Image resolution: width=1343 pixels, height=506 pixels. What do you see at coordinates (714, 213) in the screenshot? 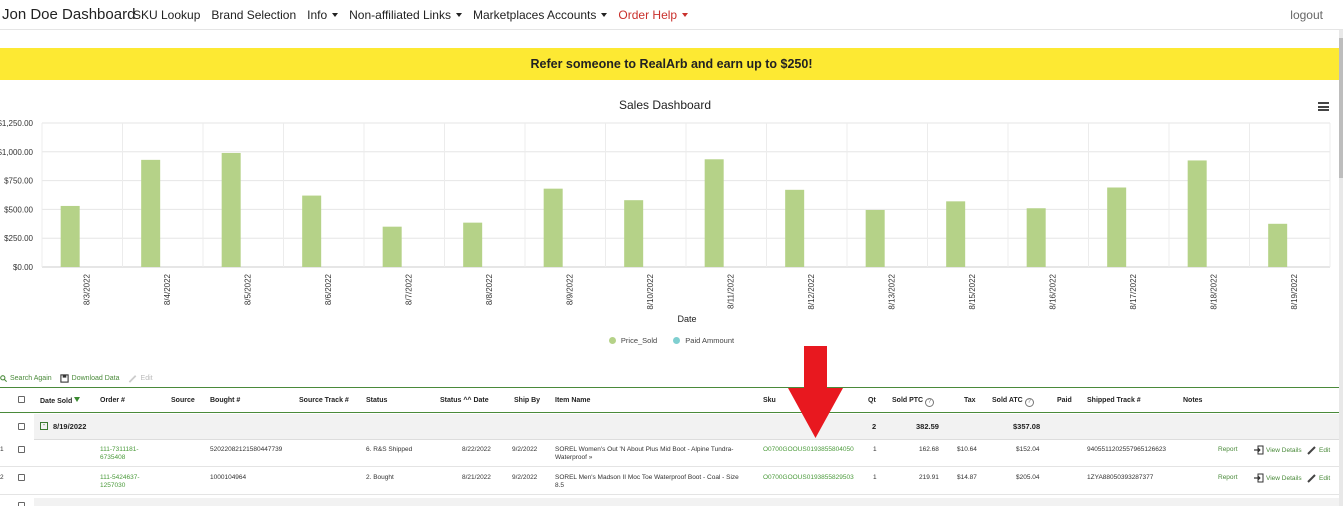
I see `bar-8/11/2022` at bounding box center [714, 213].